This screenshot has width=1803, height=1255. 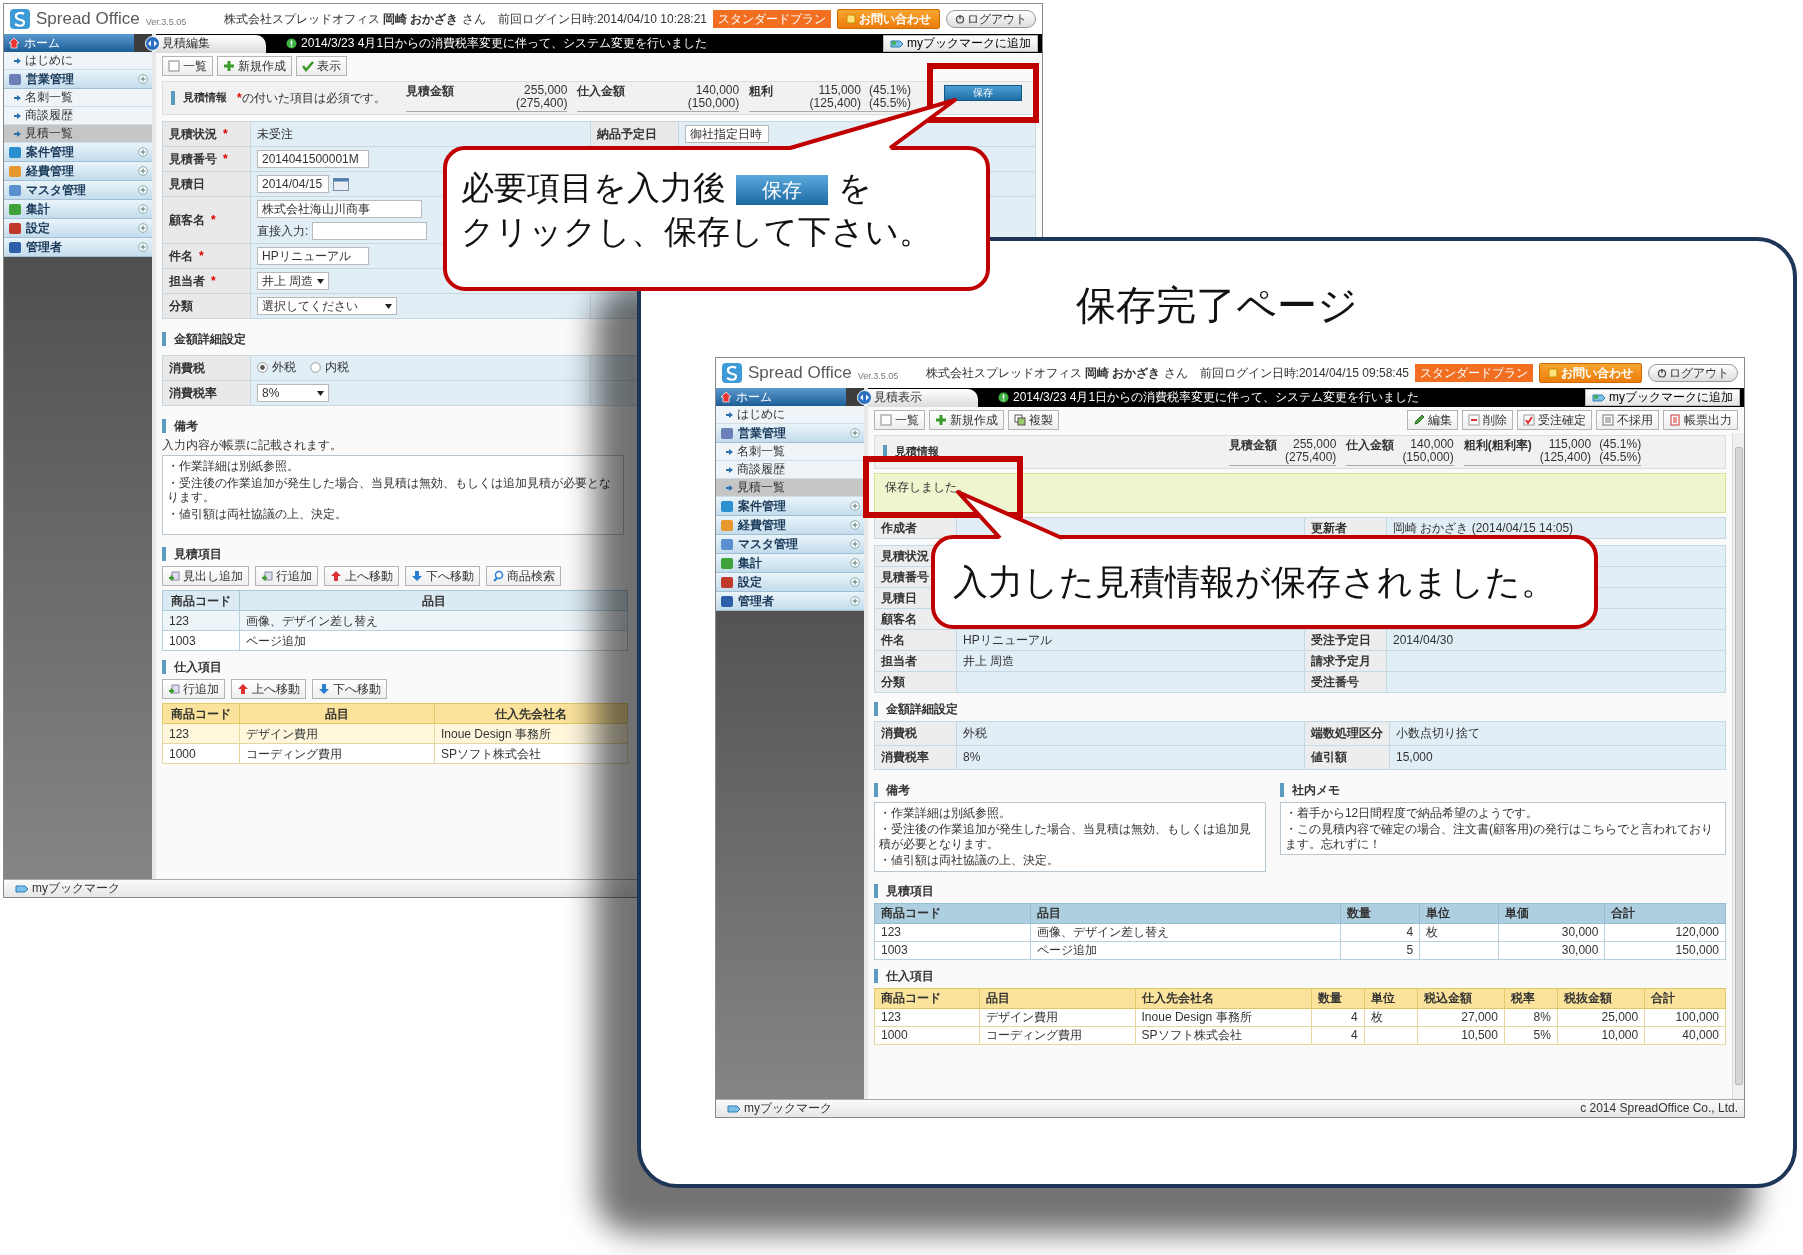 I want to click on up-arrow-icon, so click(x=336, y=576).